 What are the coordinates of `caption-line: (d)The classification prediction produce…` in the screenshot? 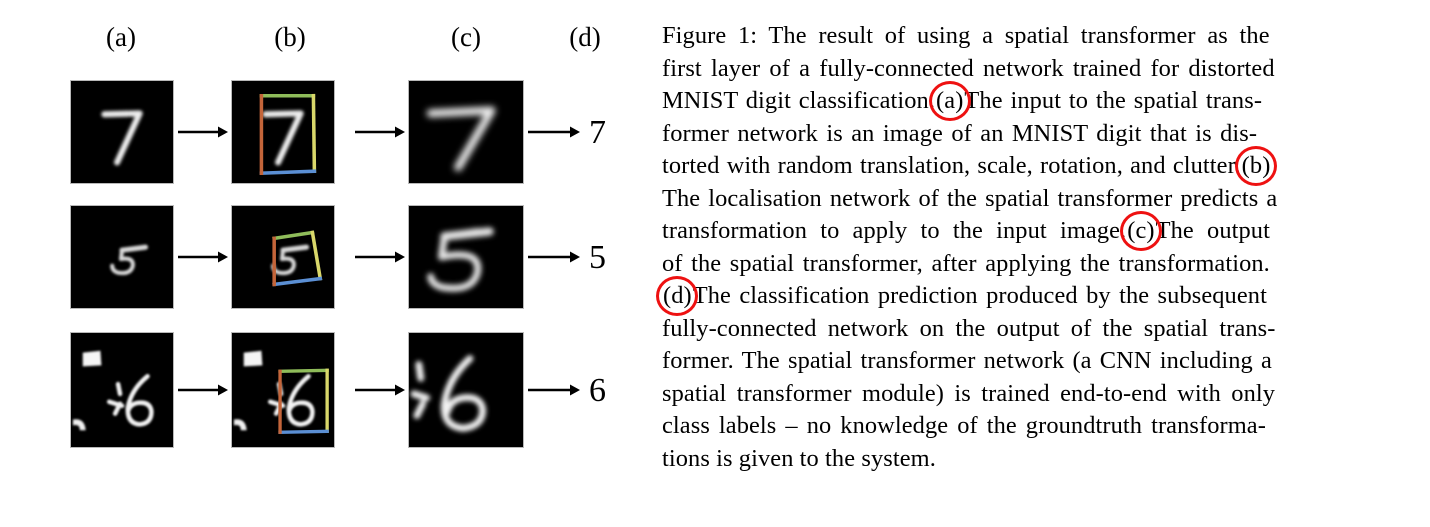 It's located at (1040, 296).